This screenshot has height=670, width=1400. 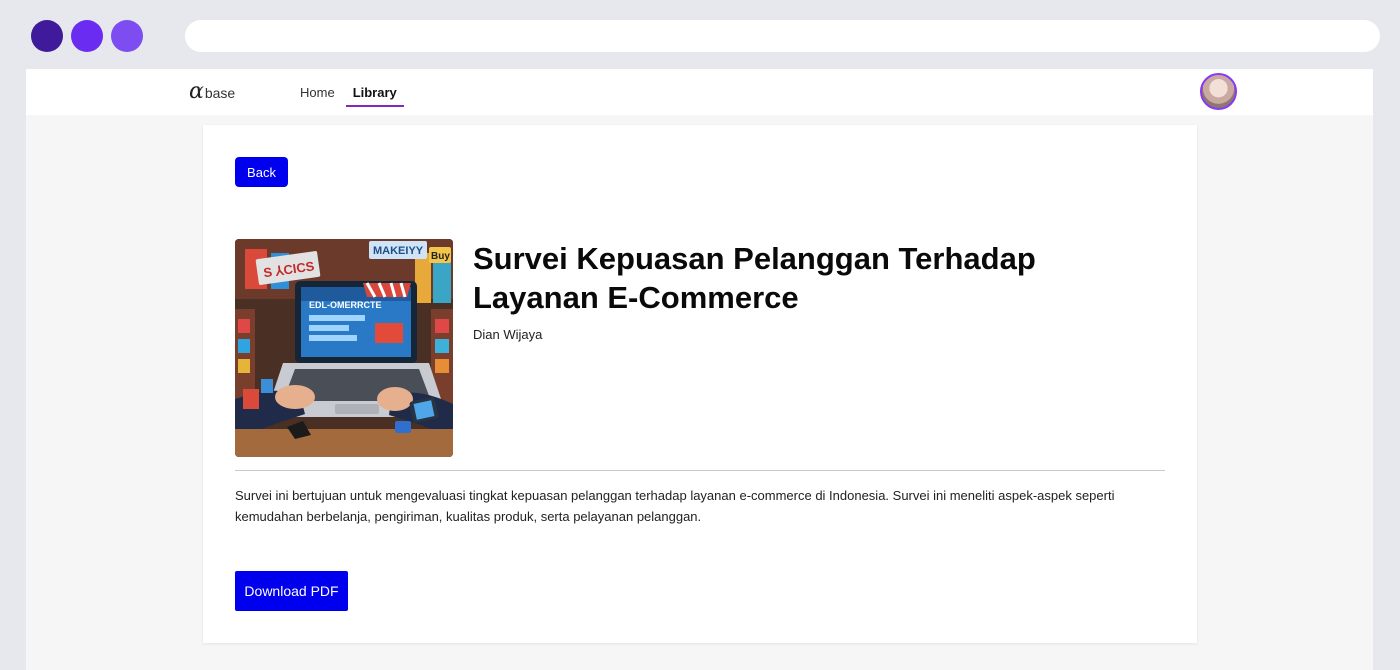 What do you see at coordinates (1218, 91) in the screenshot?
I see `user-avatar` at bounding box center [1218, 91].